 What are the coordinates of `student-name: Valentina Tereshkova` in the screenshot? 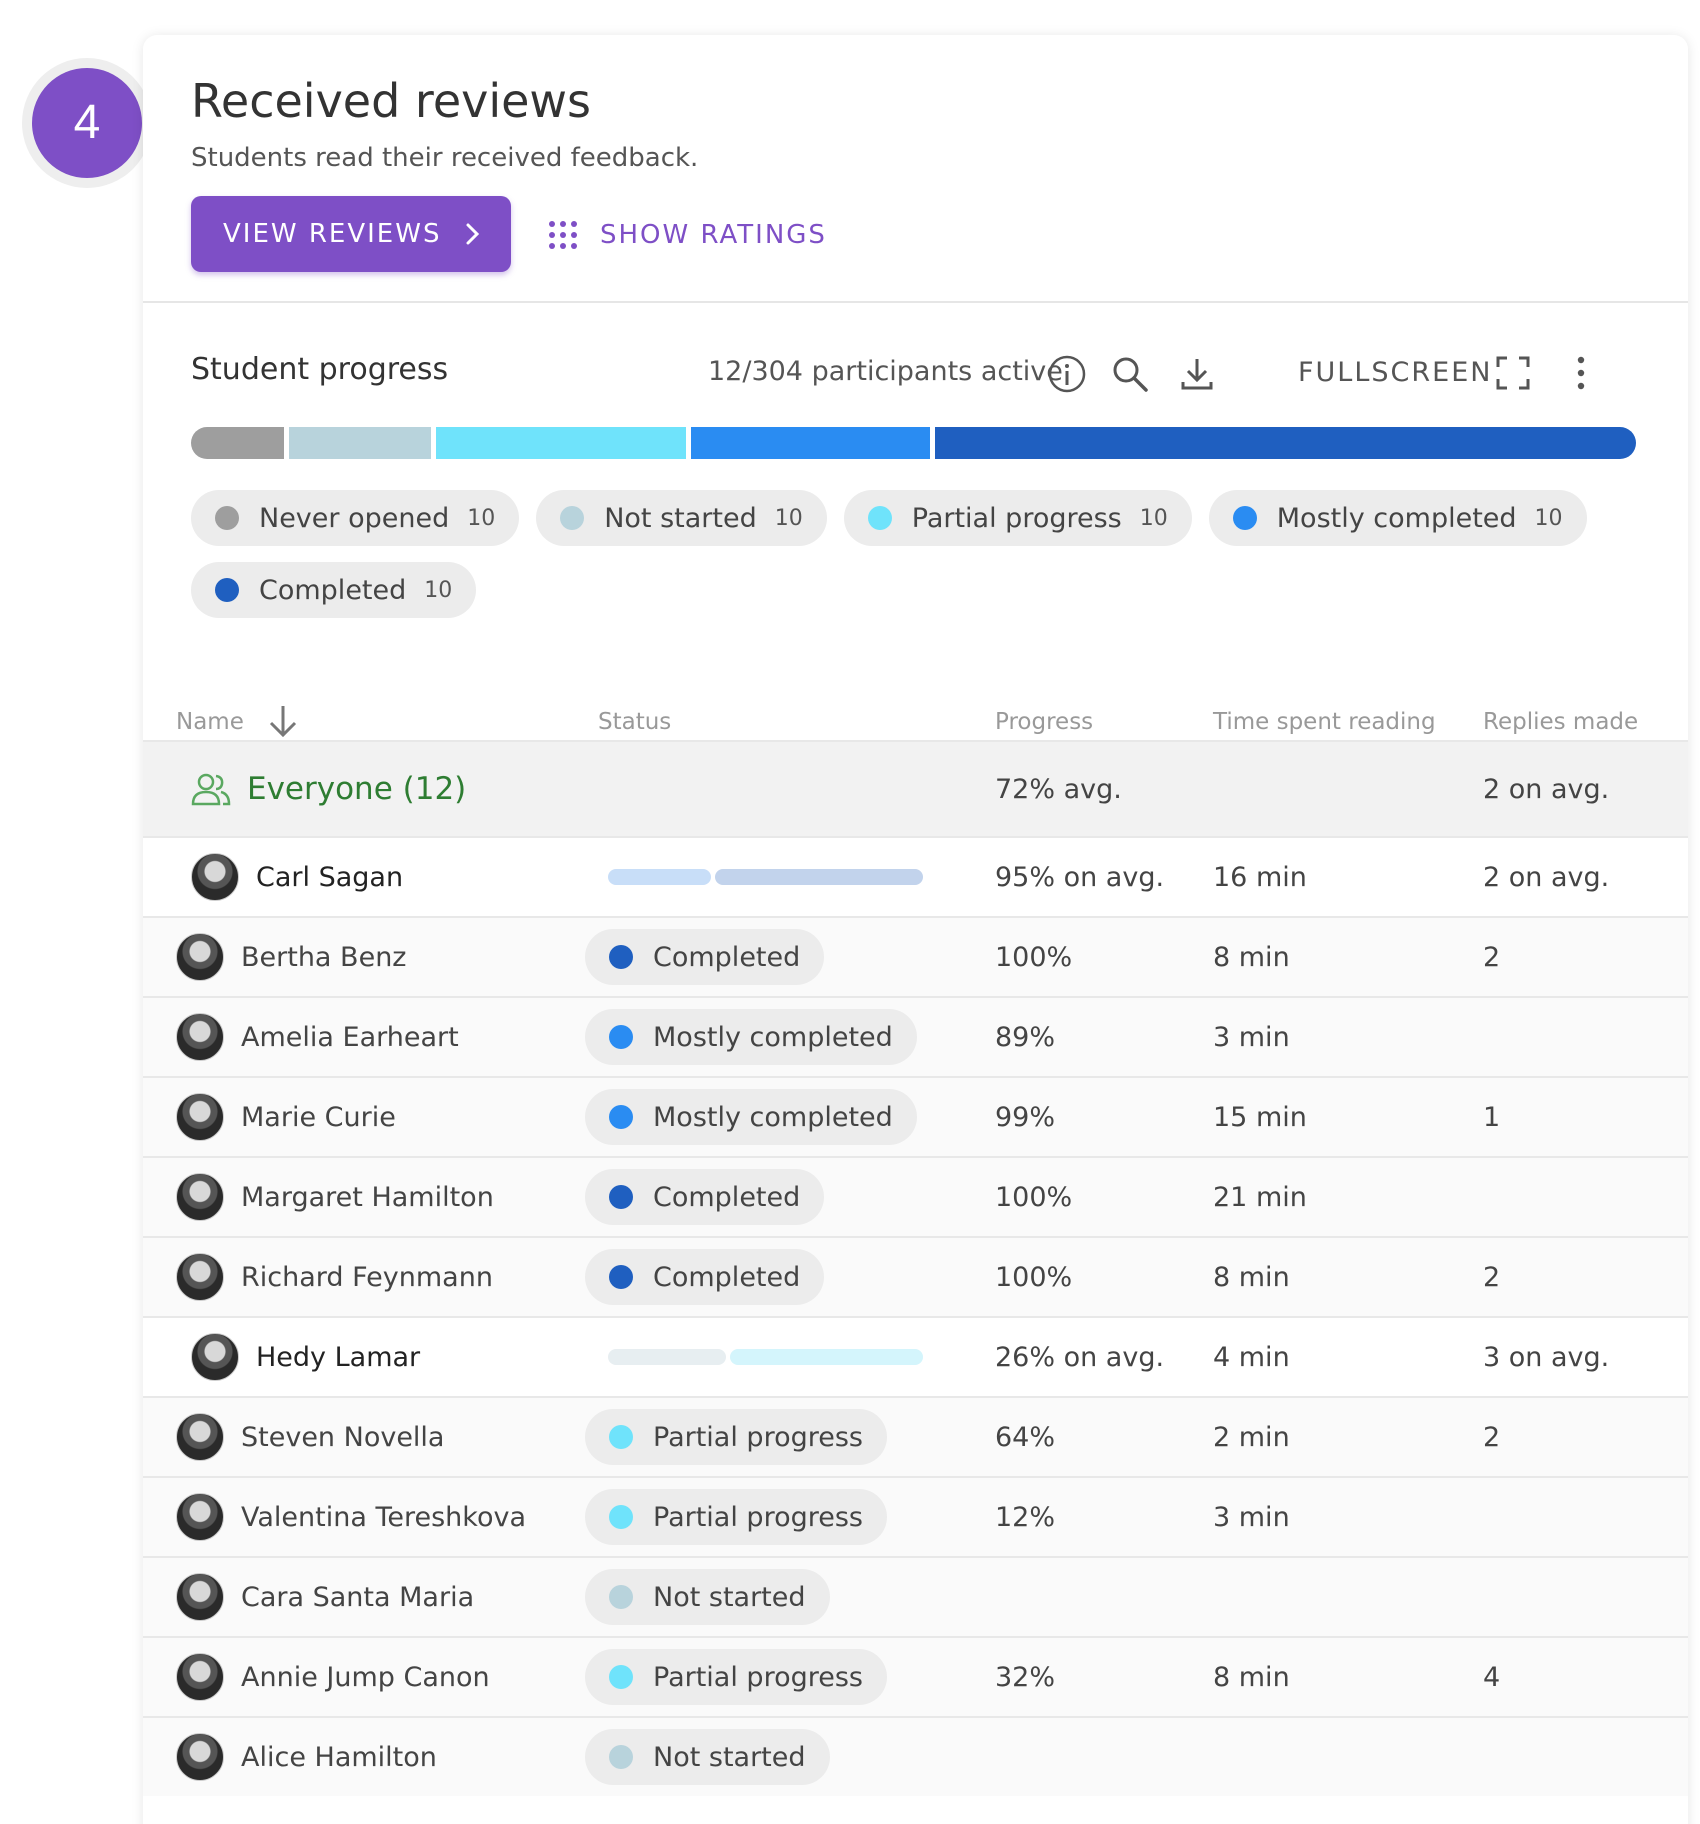 It's located at (384, 1517).